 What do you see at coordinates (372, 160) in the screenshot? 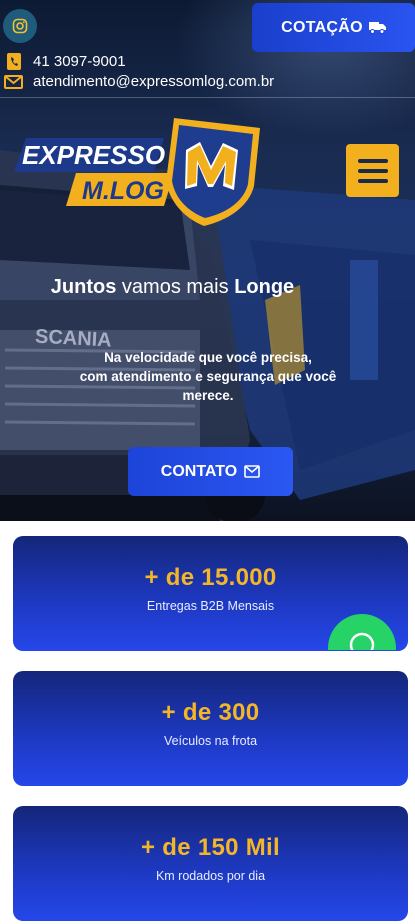
I see `hamburger-menu-icon` at bounding box center [372, 160].